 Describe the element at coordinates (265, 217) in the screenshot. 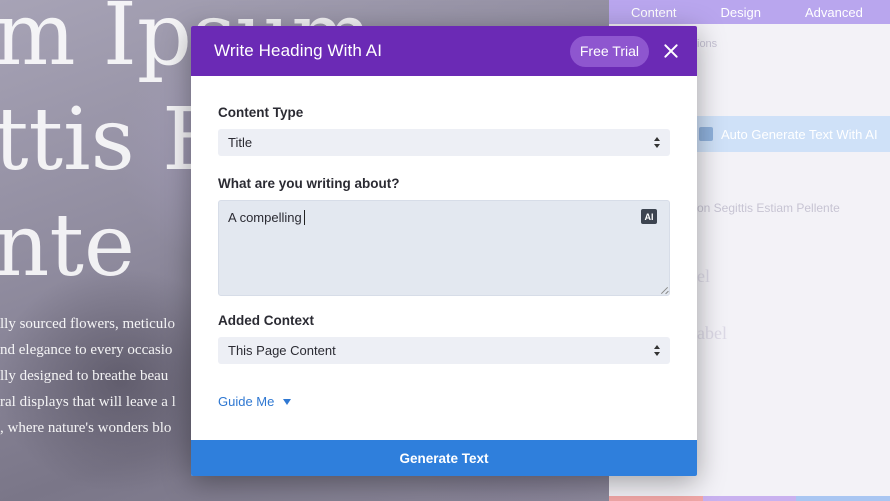

I see `topic-value: A compelling` at that location.